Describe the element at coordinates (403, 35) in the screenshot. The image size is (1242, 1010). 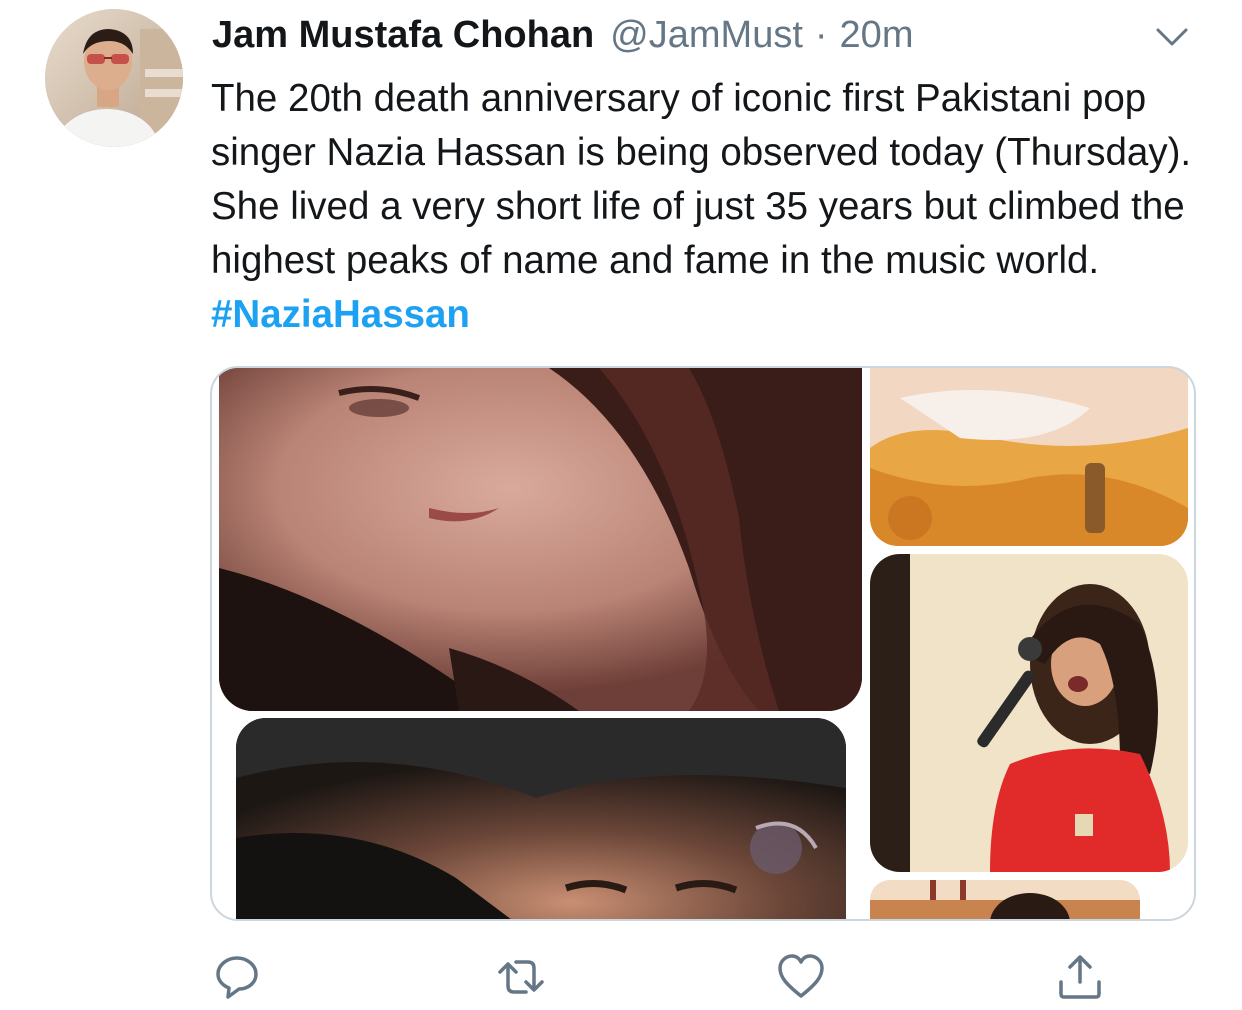
I see `author-name: Jam Mustafa Chohan` at that location.